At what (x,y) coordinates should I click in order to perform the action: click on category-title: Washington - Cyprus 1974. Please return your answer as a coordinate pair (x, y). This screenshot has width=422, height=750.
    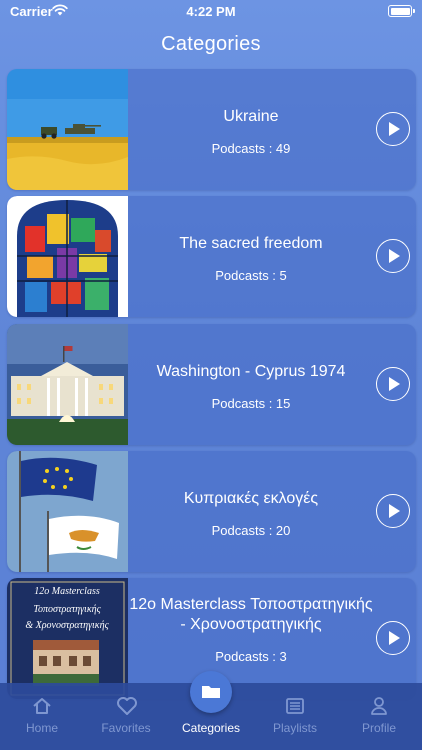
    Looking at the image, I should click on (251, 371).